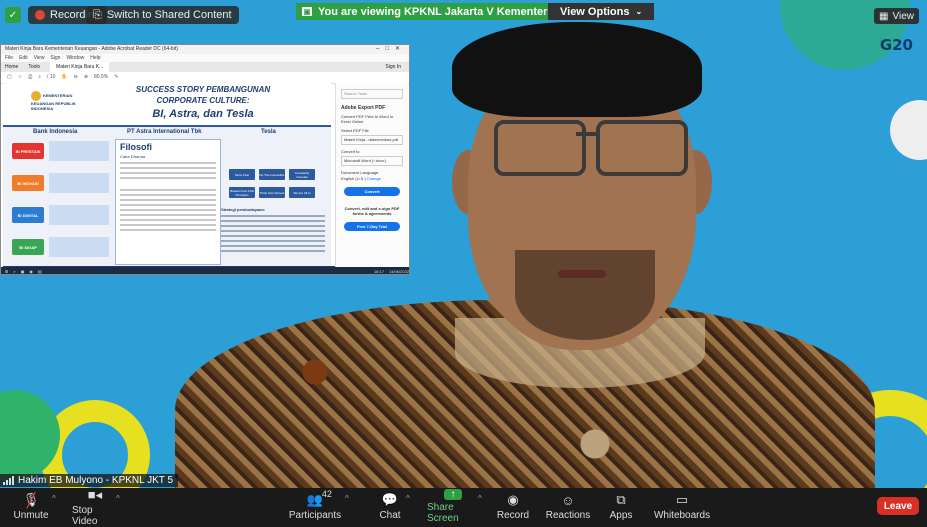  What do you see at coordinates (9, 77) in the screenshot?
I see `save-icon: ▢` at bounding box center [9, 77].